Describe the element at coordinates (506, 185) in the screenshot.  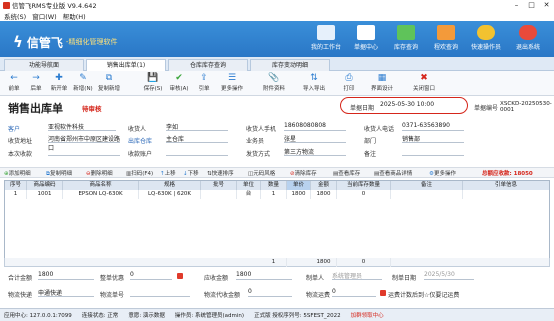
I see `col-quote: 引单信息` at that location.